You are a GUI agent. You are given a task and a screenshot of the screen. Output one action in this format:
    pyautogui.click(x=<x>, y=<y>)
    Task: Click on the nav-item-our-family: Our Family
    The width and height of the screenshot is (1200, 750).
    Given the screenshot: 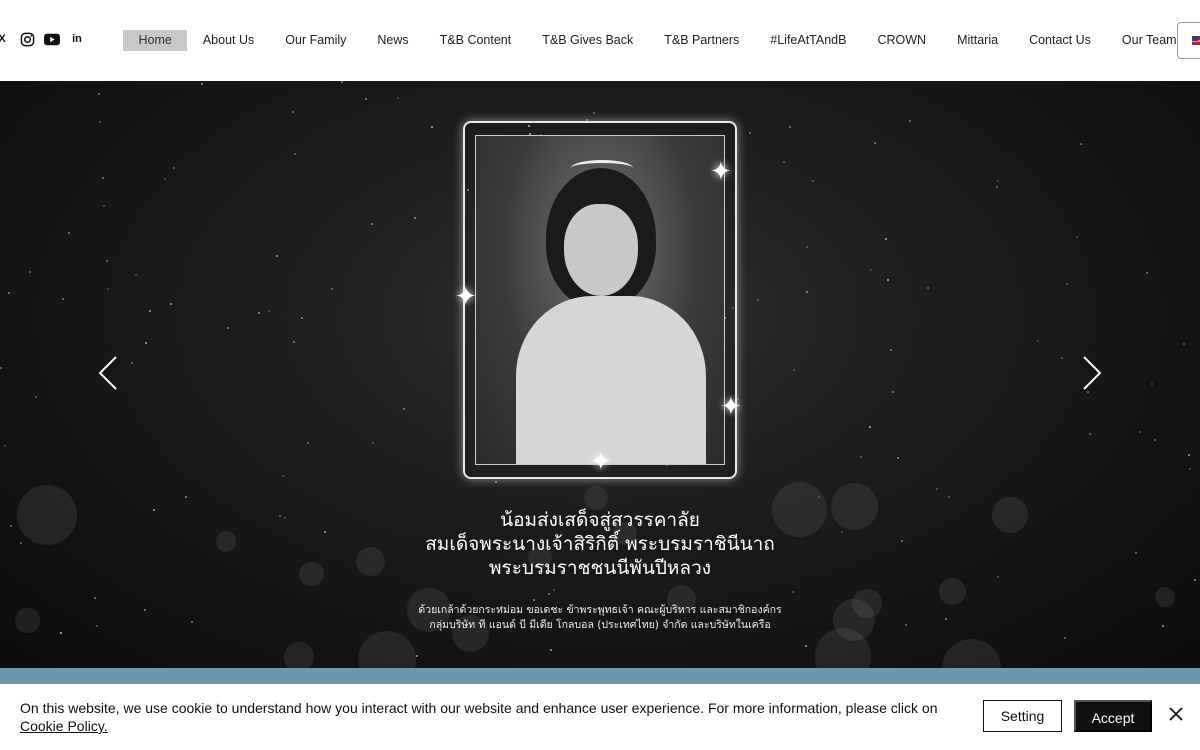 What is the action you would take?
    pyautogui.click(x=316, y=40)
    